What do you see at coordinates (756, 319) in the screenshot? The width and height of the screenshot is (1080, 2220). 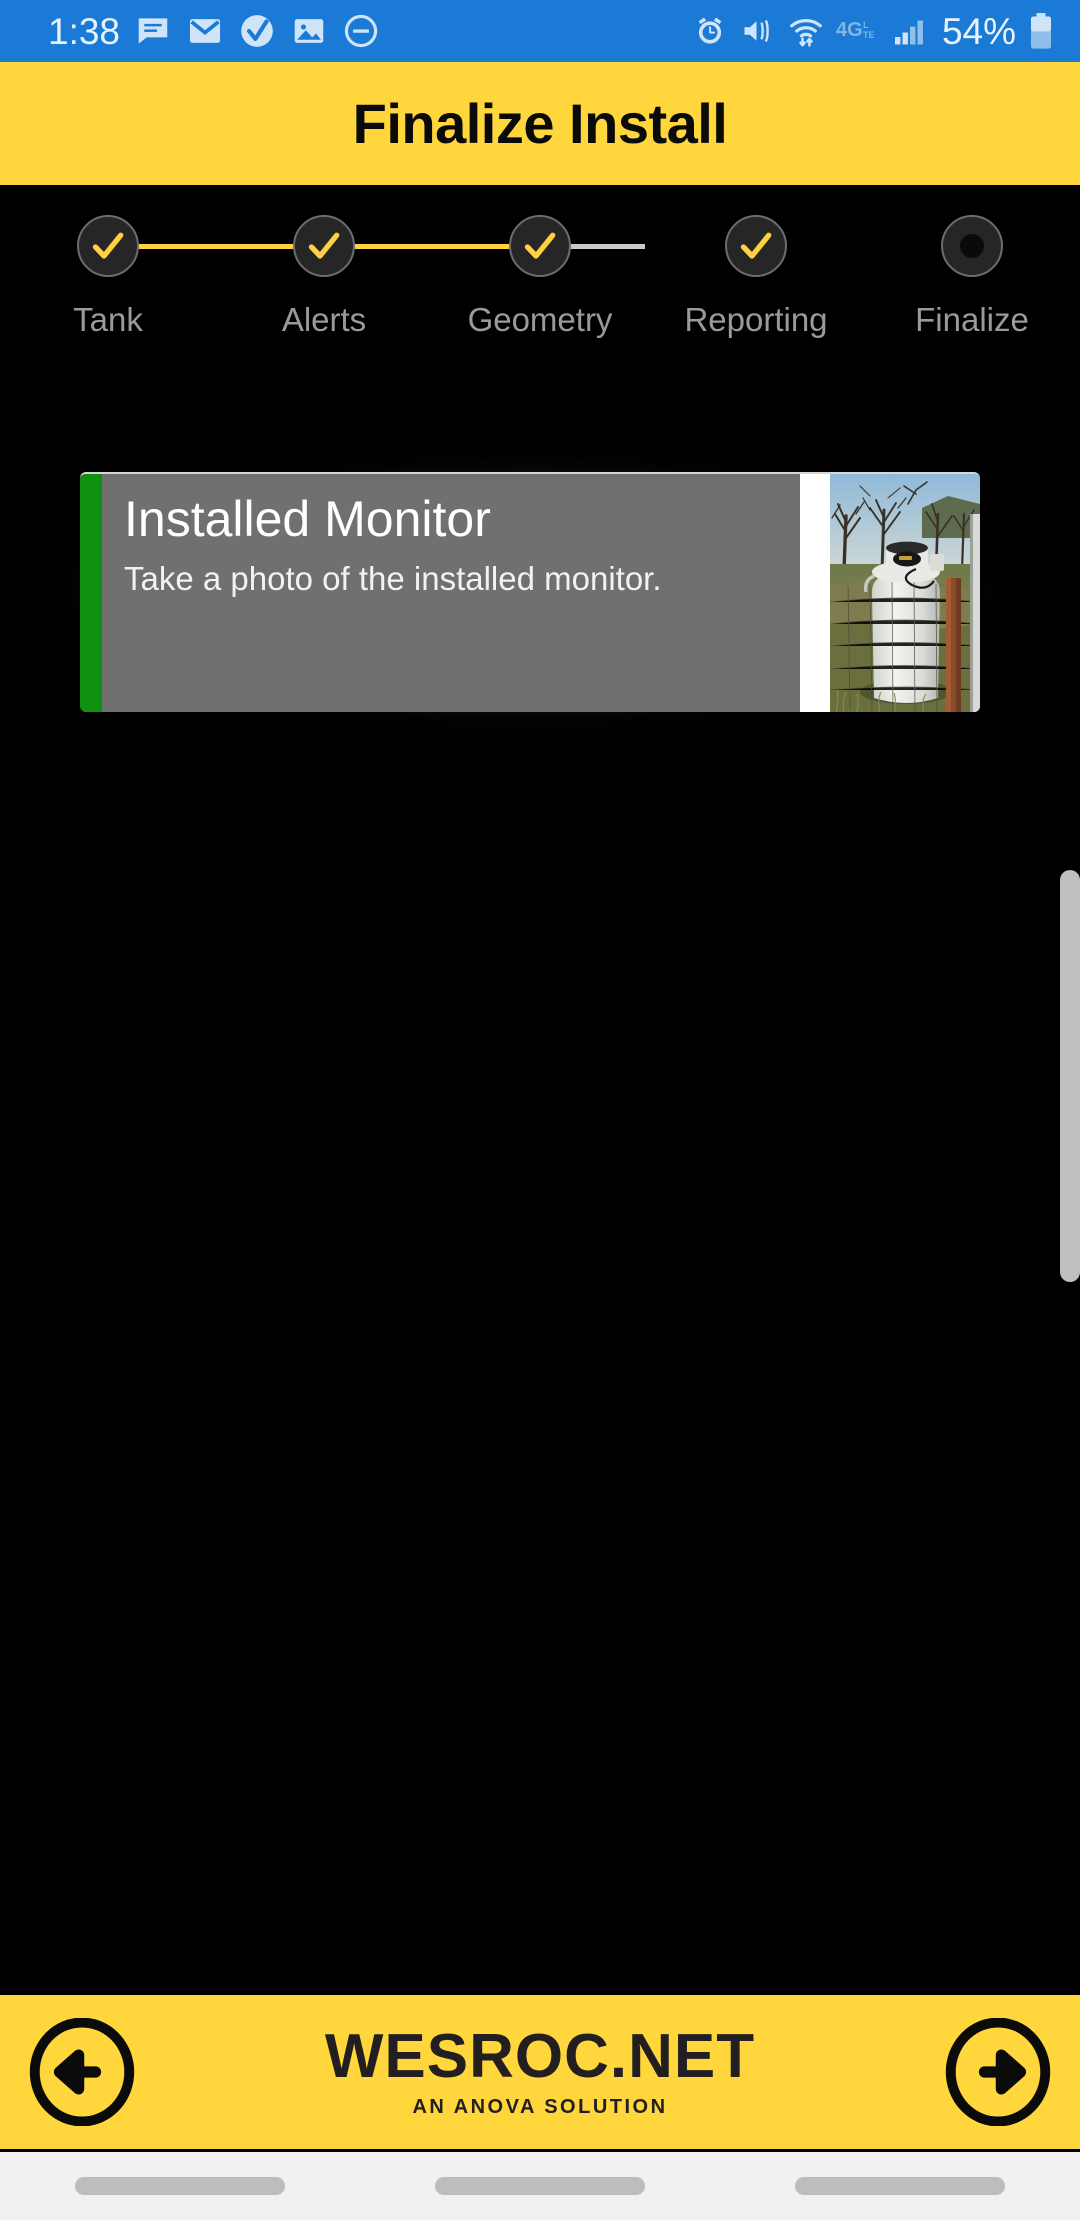 I see `stepper-label-reporting: Reporting` at bounding box center [756, 319].